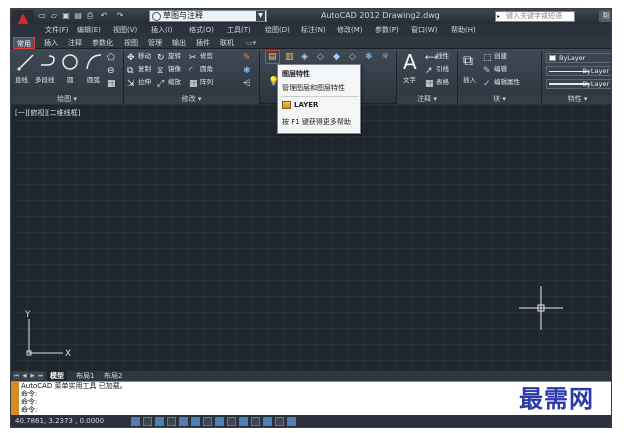 The width and height of the screenshot is (632, 433). I want to click on linear-label: 线性, so click(442, 56).